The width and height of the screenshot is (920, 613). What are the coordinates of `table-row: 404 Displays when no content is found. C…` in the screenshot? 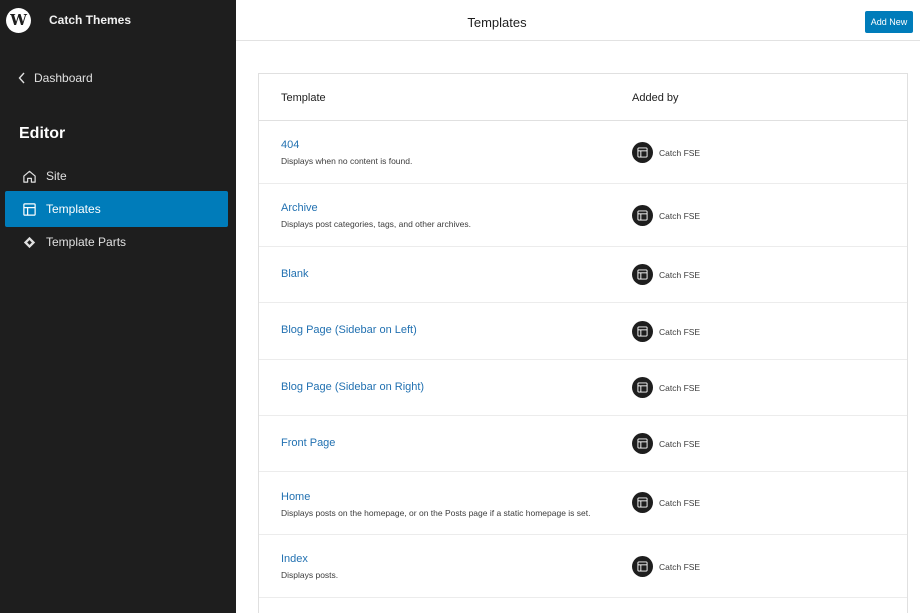 It's located at (583, 152).